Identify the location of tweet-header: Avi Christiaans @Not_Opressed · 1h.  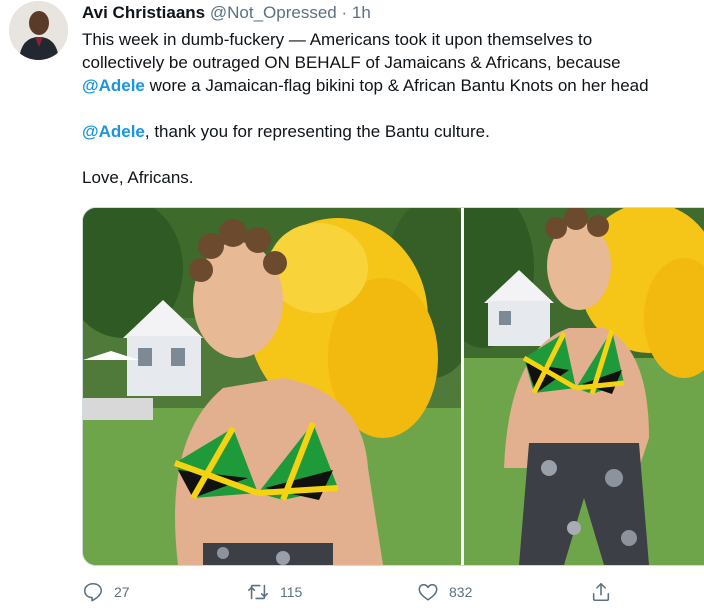
(226, 13).